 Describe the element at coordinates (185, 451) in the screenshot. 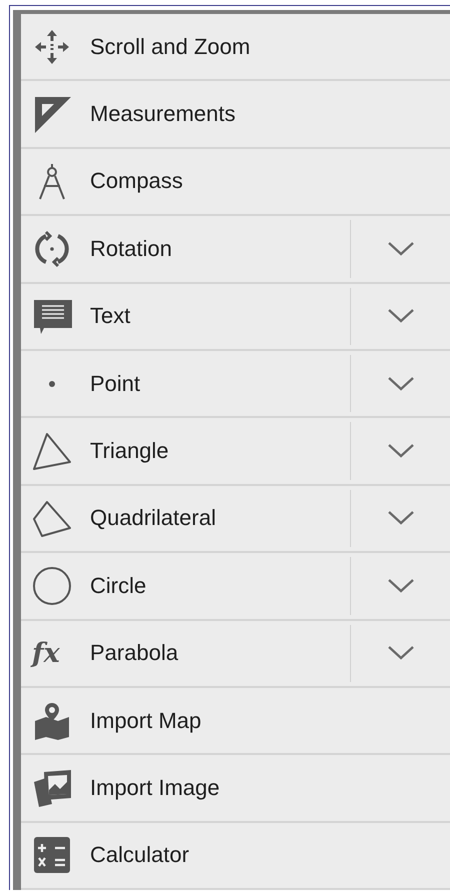

I see `menu-item: Triangle` at that location.